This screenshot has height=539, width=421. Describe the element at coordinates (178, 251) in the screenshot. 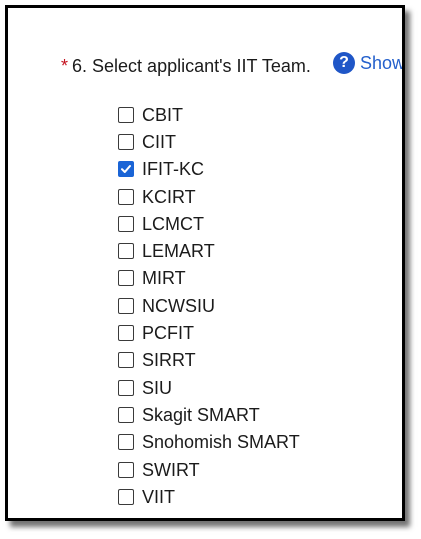

I see `team-option-label: LEMART` at that location.